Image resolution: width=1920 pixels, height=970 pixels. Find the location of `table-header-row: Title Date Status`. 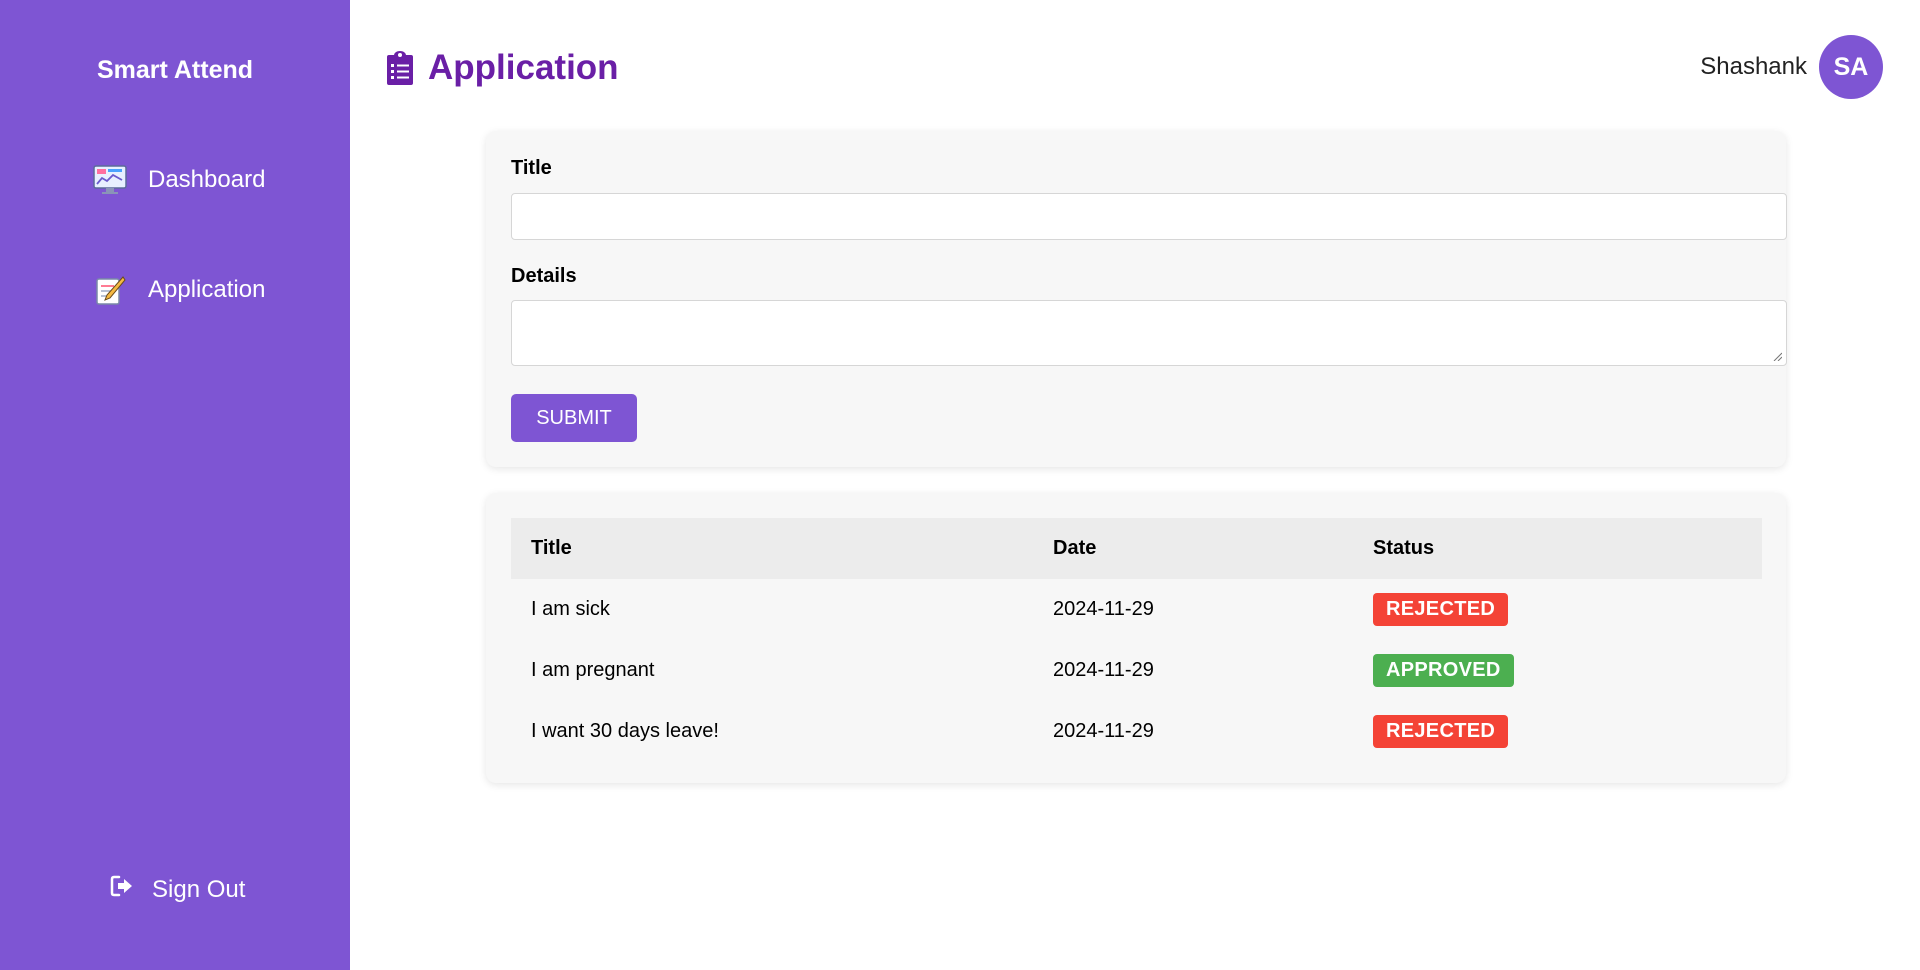

table-header-row: Title Date Status is located at coordinates (1136, 548).